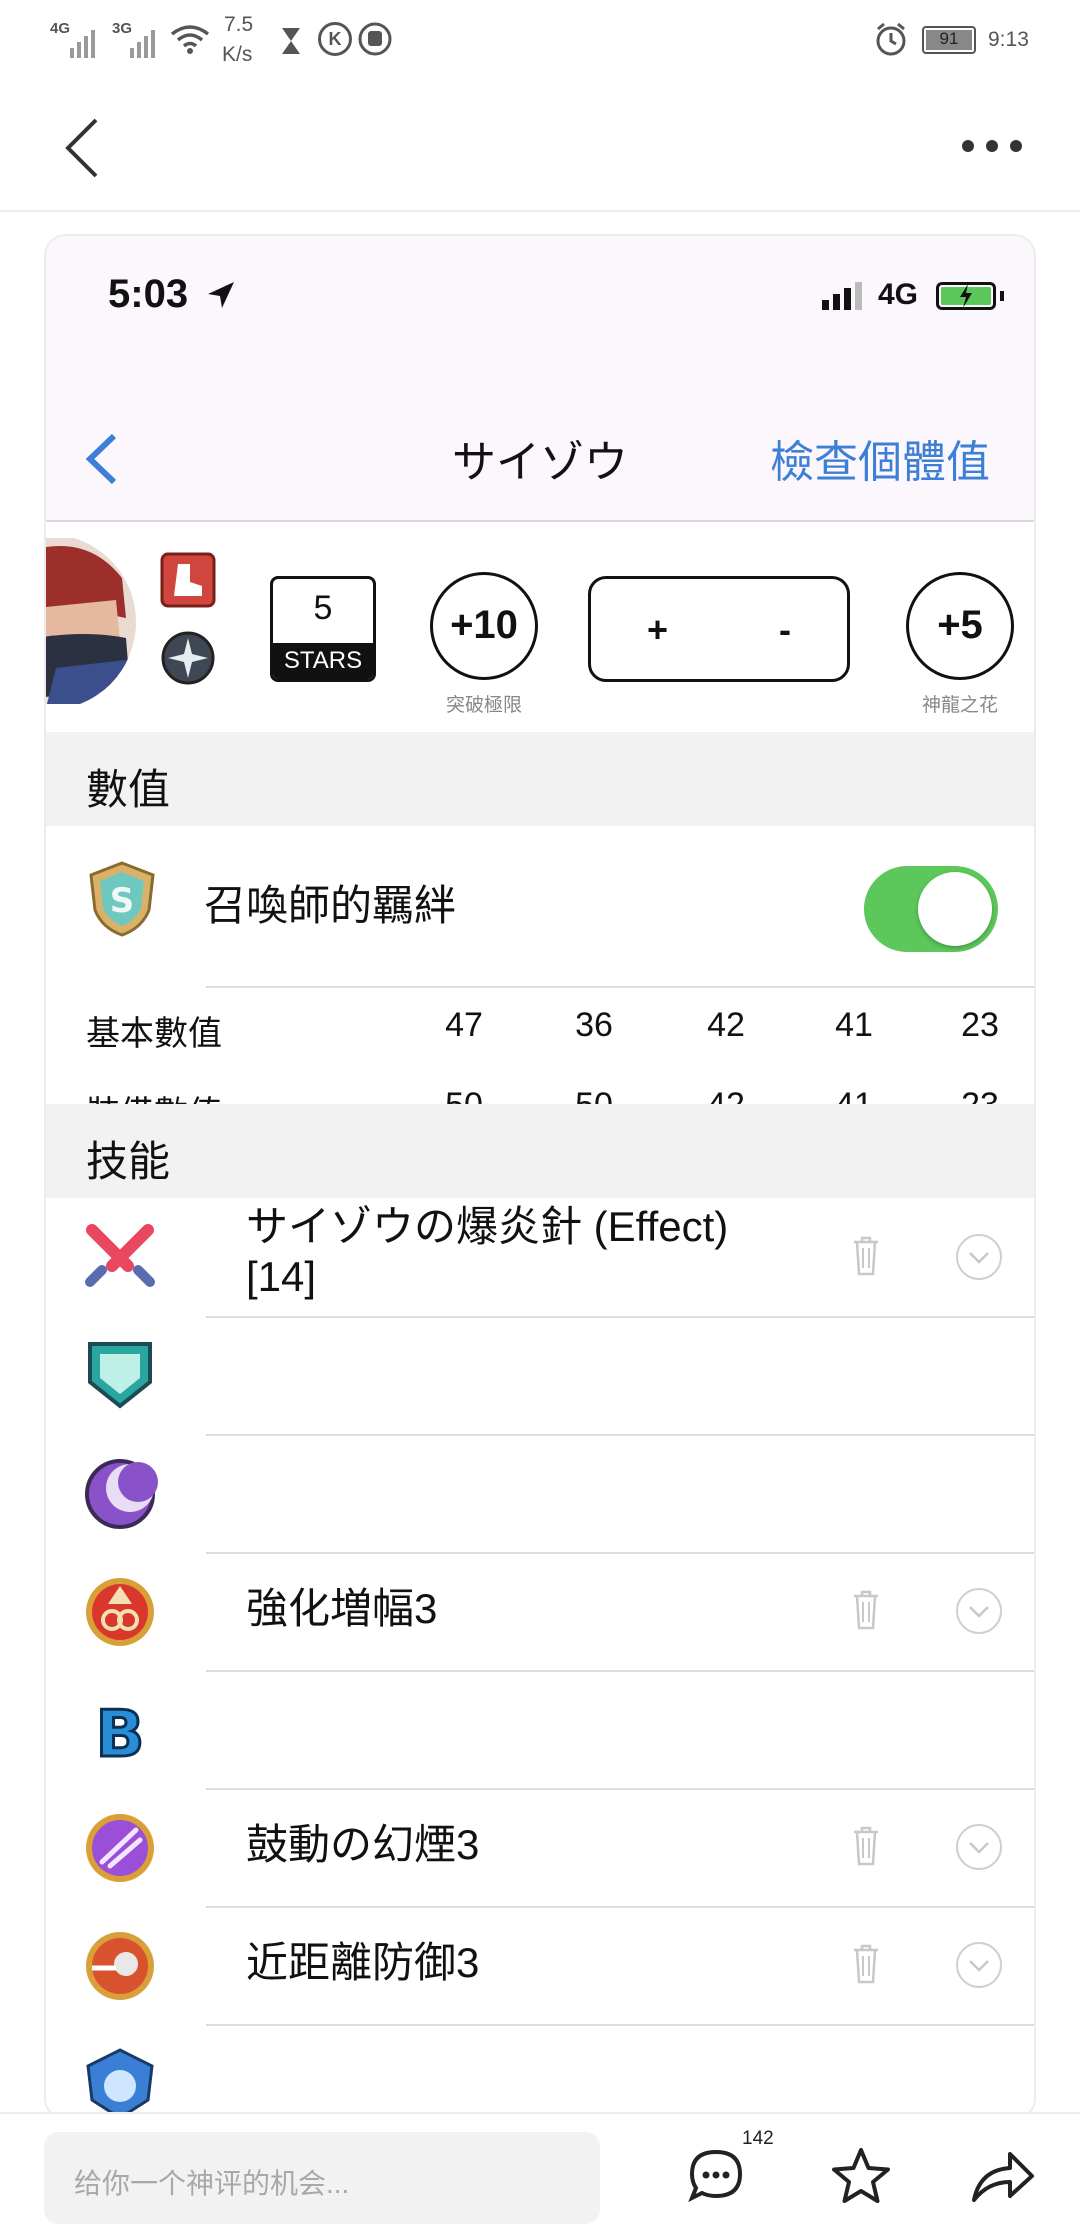 The height and width of the screenshot is (2240, 1080). Describe the element at coordinates (842, 295) in the screenshot. I see `ios-signal-icon` at that location.